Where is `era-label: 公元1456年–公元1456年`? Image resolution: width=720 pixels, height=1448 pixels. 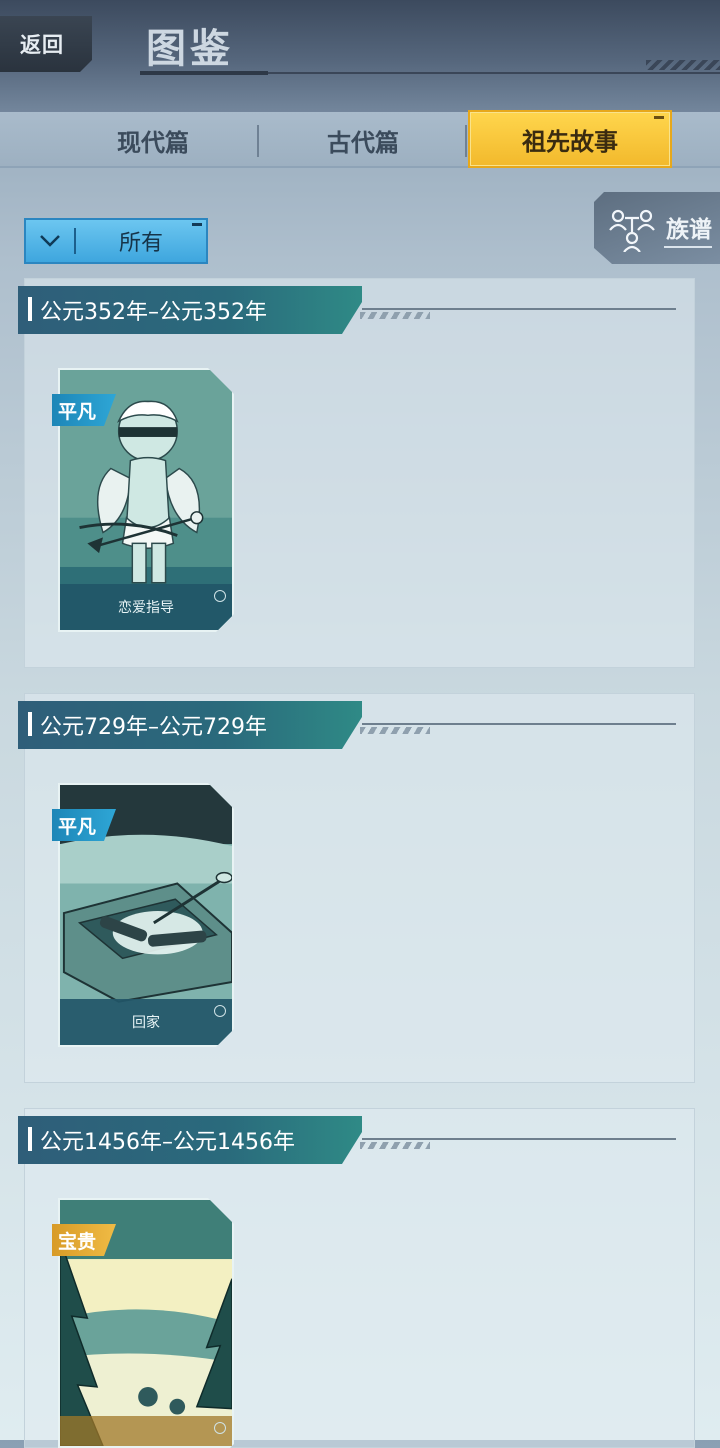 era-label: 公元1456年–公元1456年 is located at coordinates (167, 1142).